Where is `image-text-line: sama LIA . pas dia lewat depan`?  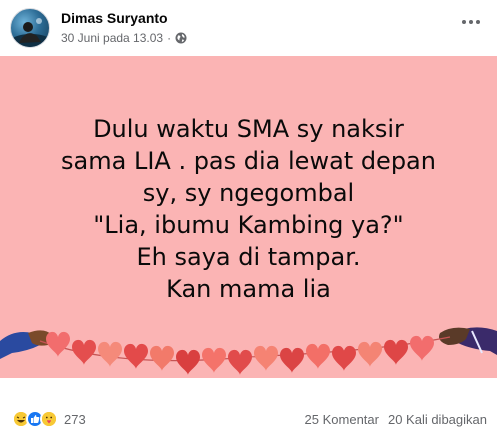 image-text-line: sama LIA . pas dia lewat depan is located at coordinates (248, 161).